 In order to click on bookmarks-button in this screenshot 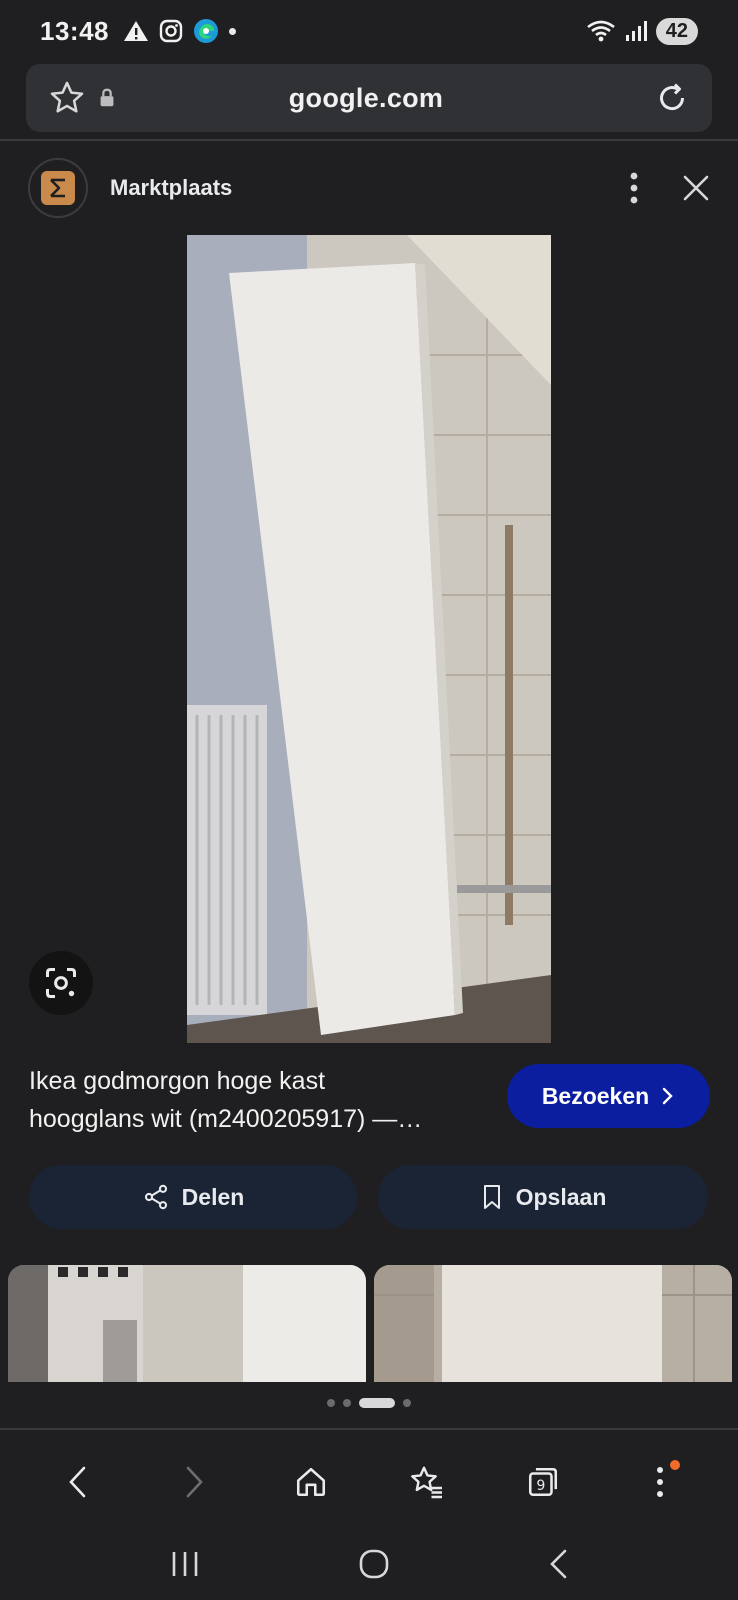, I will do `click(427, 1482)`.